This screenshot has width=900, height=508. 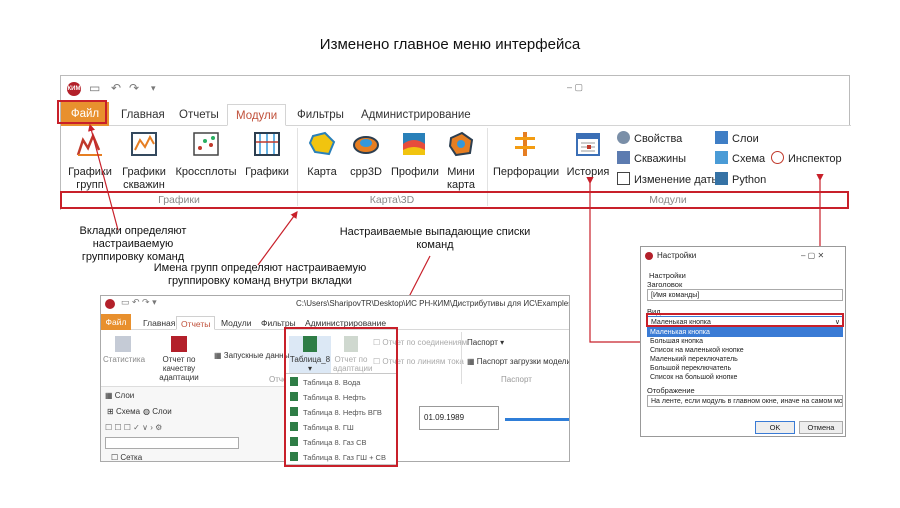 I want to click on w2-passport-button: Паспорт ▾, so click(x=485, y=342).